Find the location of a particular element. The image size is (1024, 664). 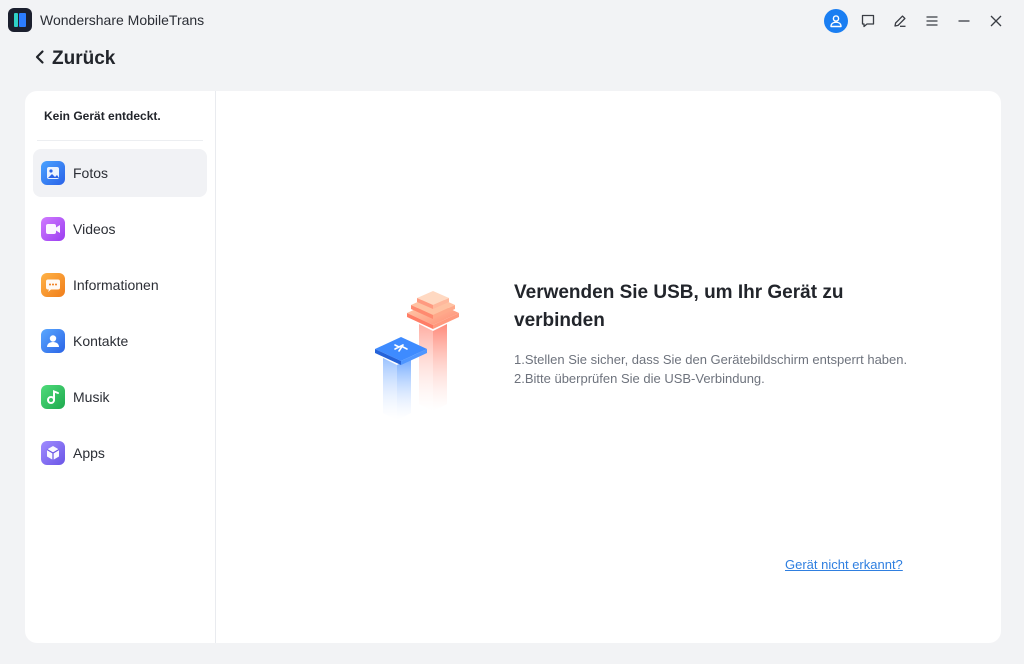

sidebar-item-music: Musik is located at coordinates (120, 397).